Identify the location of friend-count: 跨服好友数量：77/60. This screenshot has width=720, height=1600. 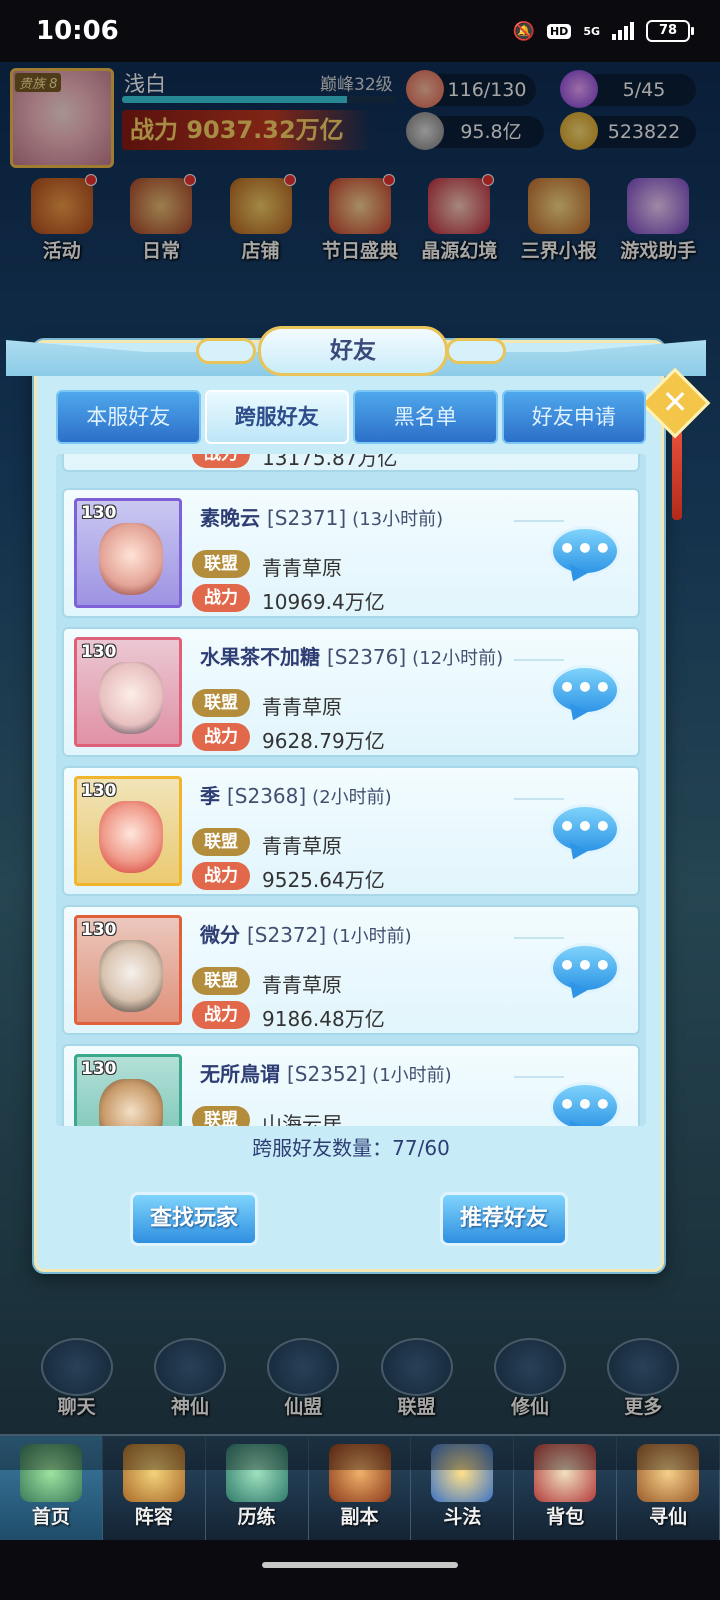
(351, 1148).